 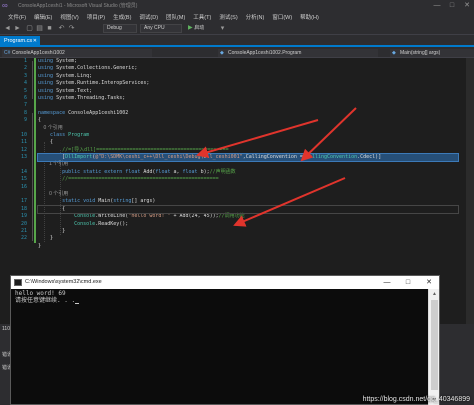 I want to click on menu-project: 项目(P), so click(x=96, y=16).